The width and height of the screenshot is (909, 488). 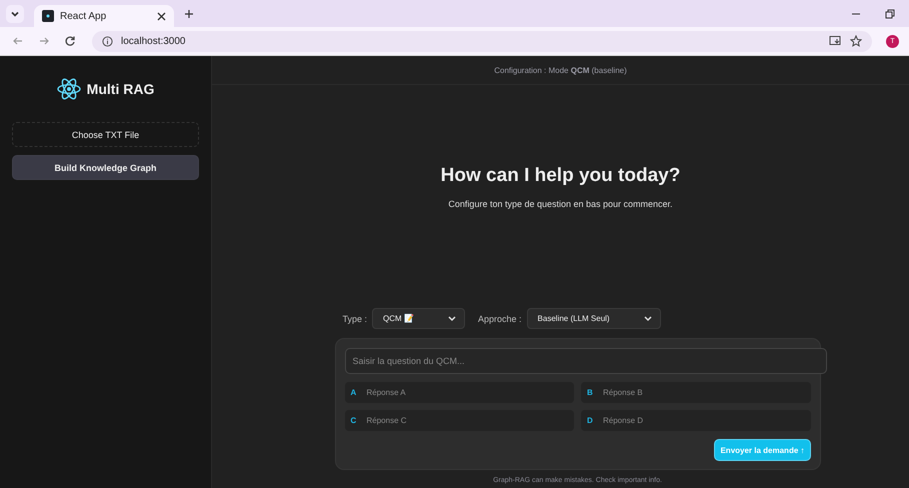 What do you see at coordinates (120, 89) in the screenshot?
I see `app-name: Multi RAG` at bounding box center [120, 89].